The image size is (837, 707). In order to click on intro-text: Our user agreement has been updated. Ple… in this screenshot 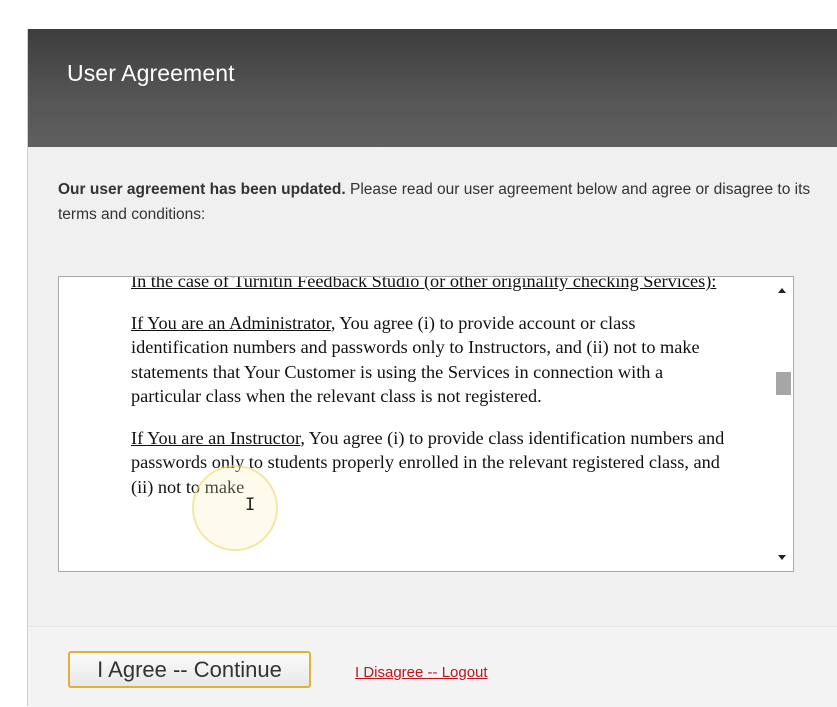, I will do `click(443, 202)`.